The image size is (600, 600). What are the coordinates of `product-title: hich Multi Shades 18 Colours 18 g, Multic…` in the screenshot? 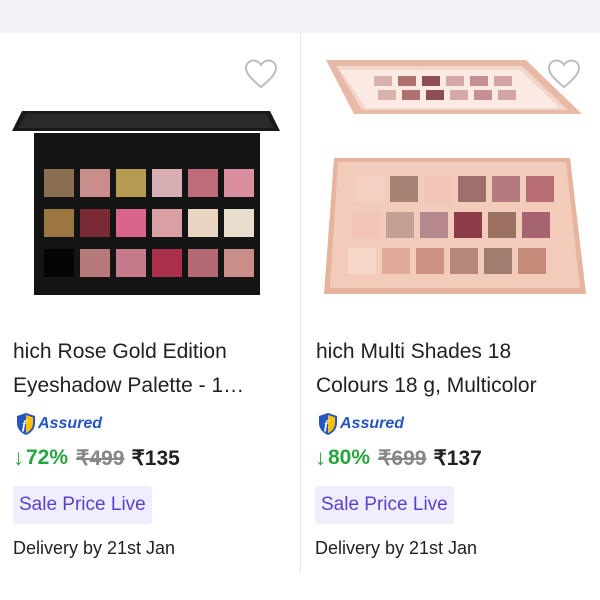 It's located at (453, 369).